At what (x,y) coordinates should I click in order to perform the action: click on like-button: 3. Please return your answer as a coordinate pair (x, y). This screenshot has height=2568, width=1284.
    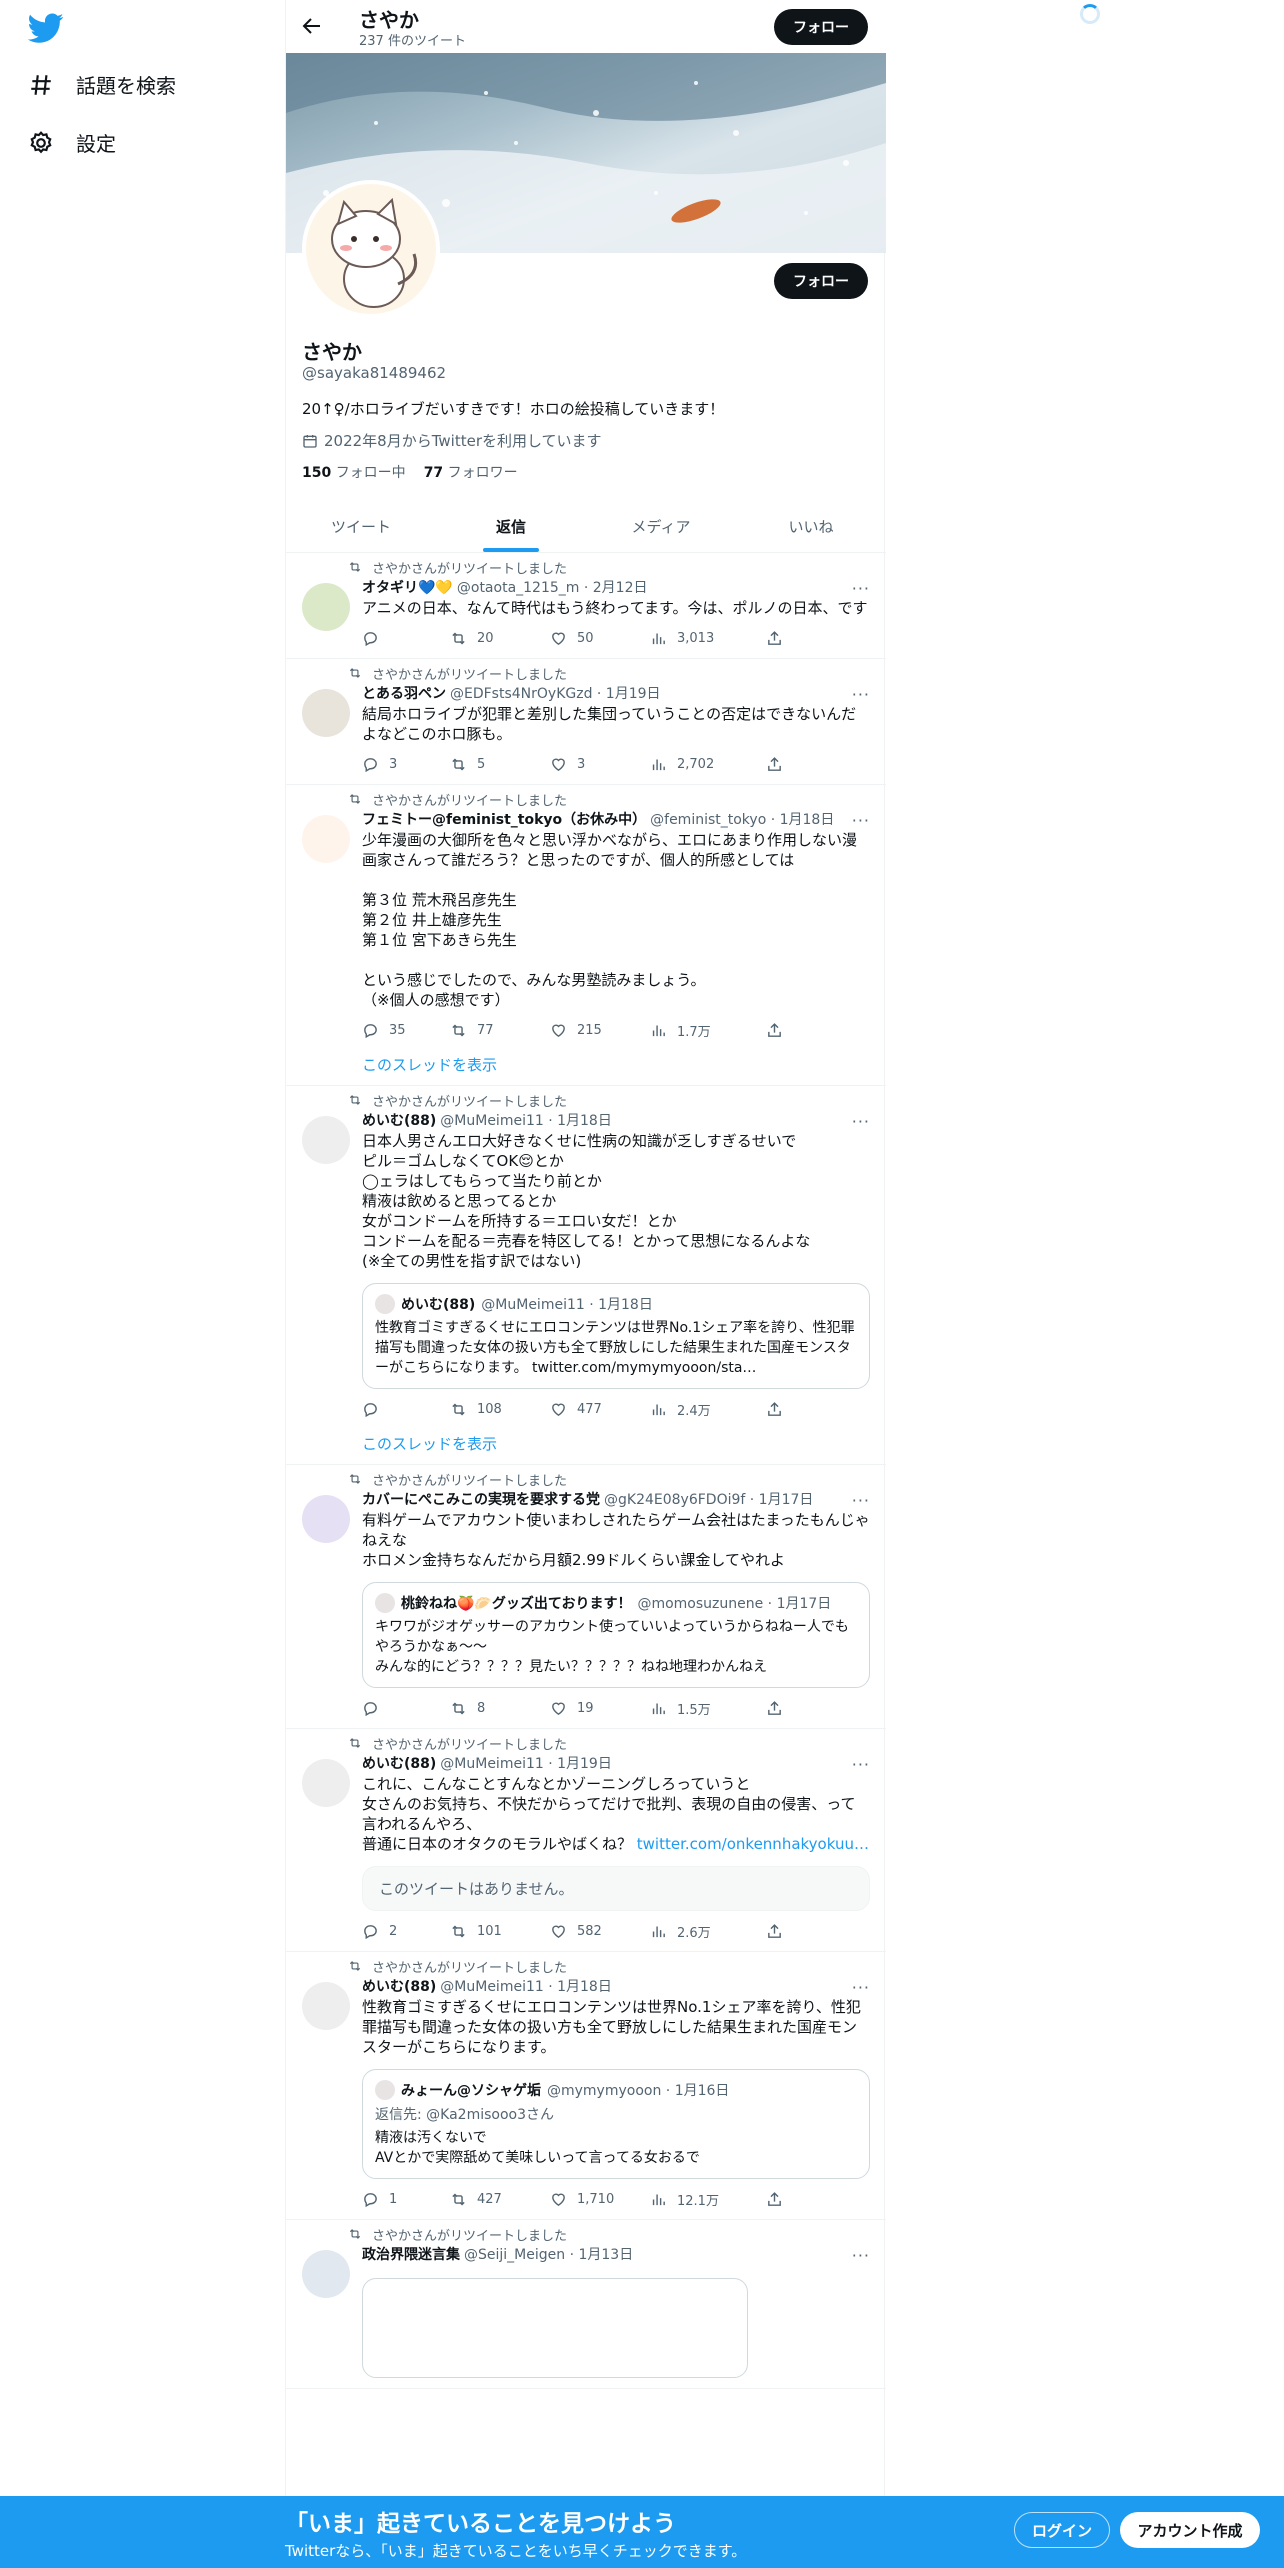
    Looking at the image, I should click on (600, 764).